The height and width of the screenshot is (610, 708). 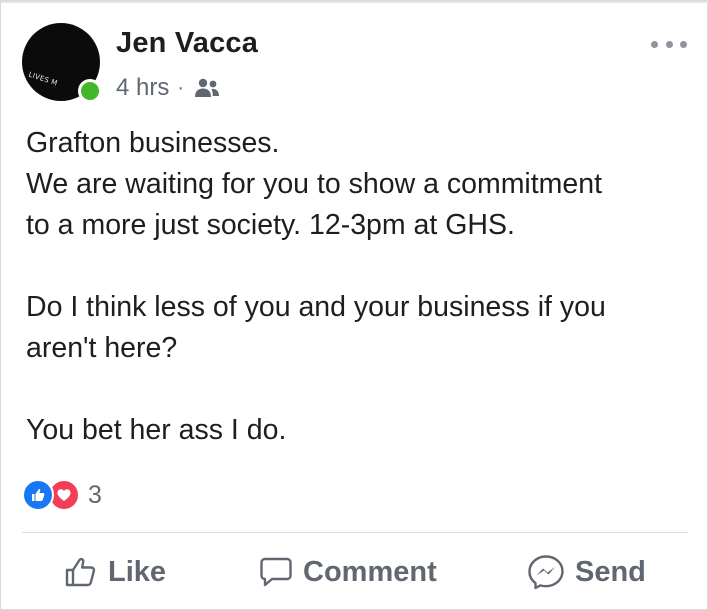 I want to click on post-actions: Like Comment Send, so click(x=355, y=572).